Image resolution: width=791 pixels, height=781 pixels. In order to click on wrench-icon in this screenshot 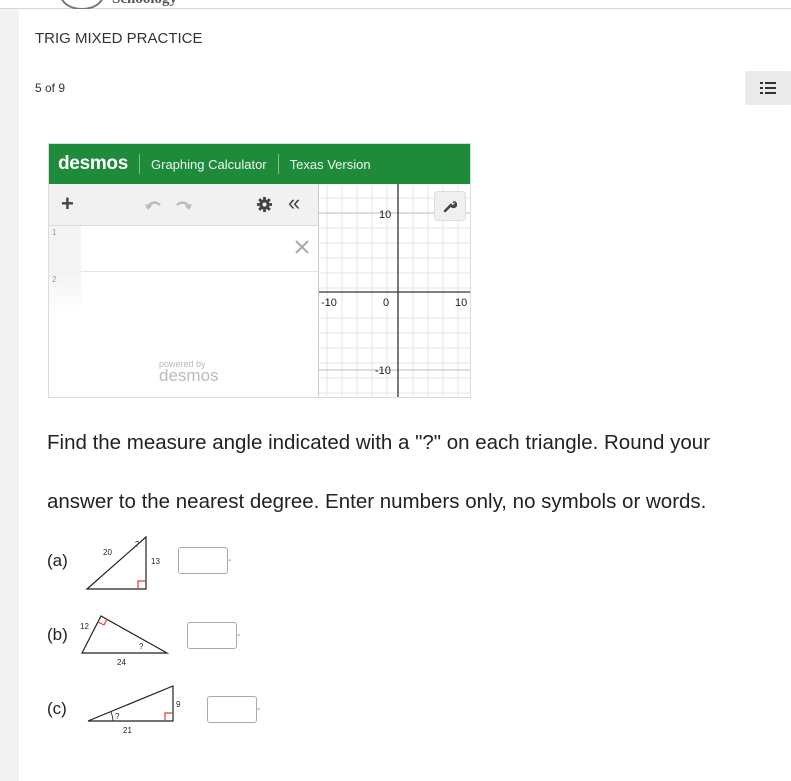, I will do `click(450, 207)`.